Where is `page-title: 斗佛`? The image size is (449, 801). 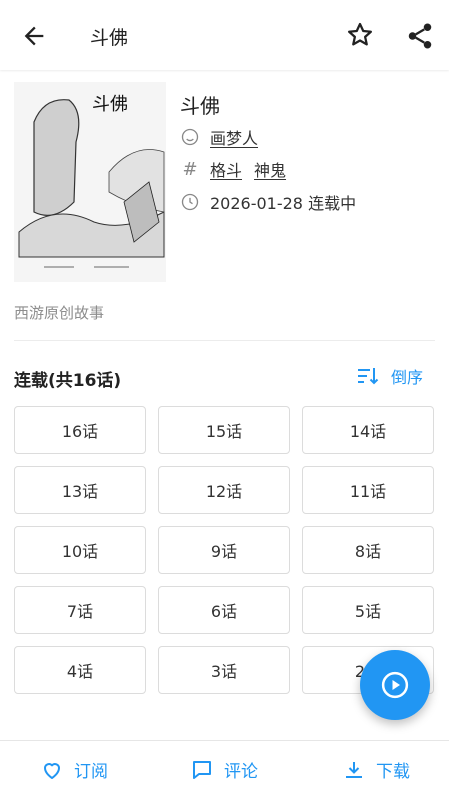 page-title: 斗佛 is located at coordinates (109, 38).